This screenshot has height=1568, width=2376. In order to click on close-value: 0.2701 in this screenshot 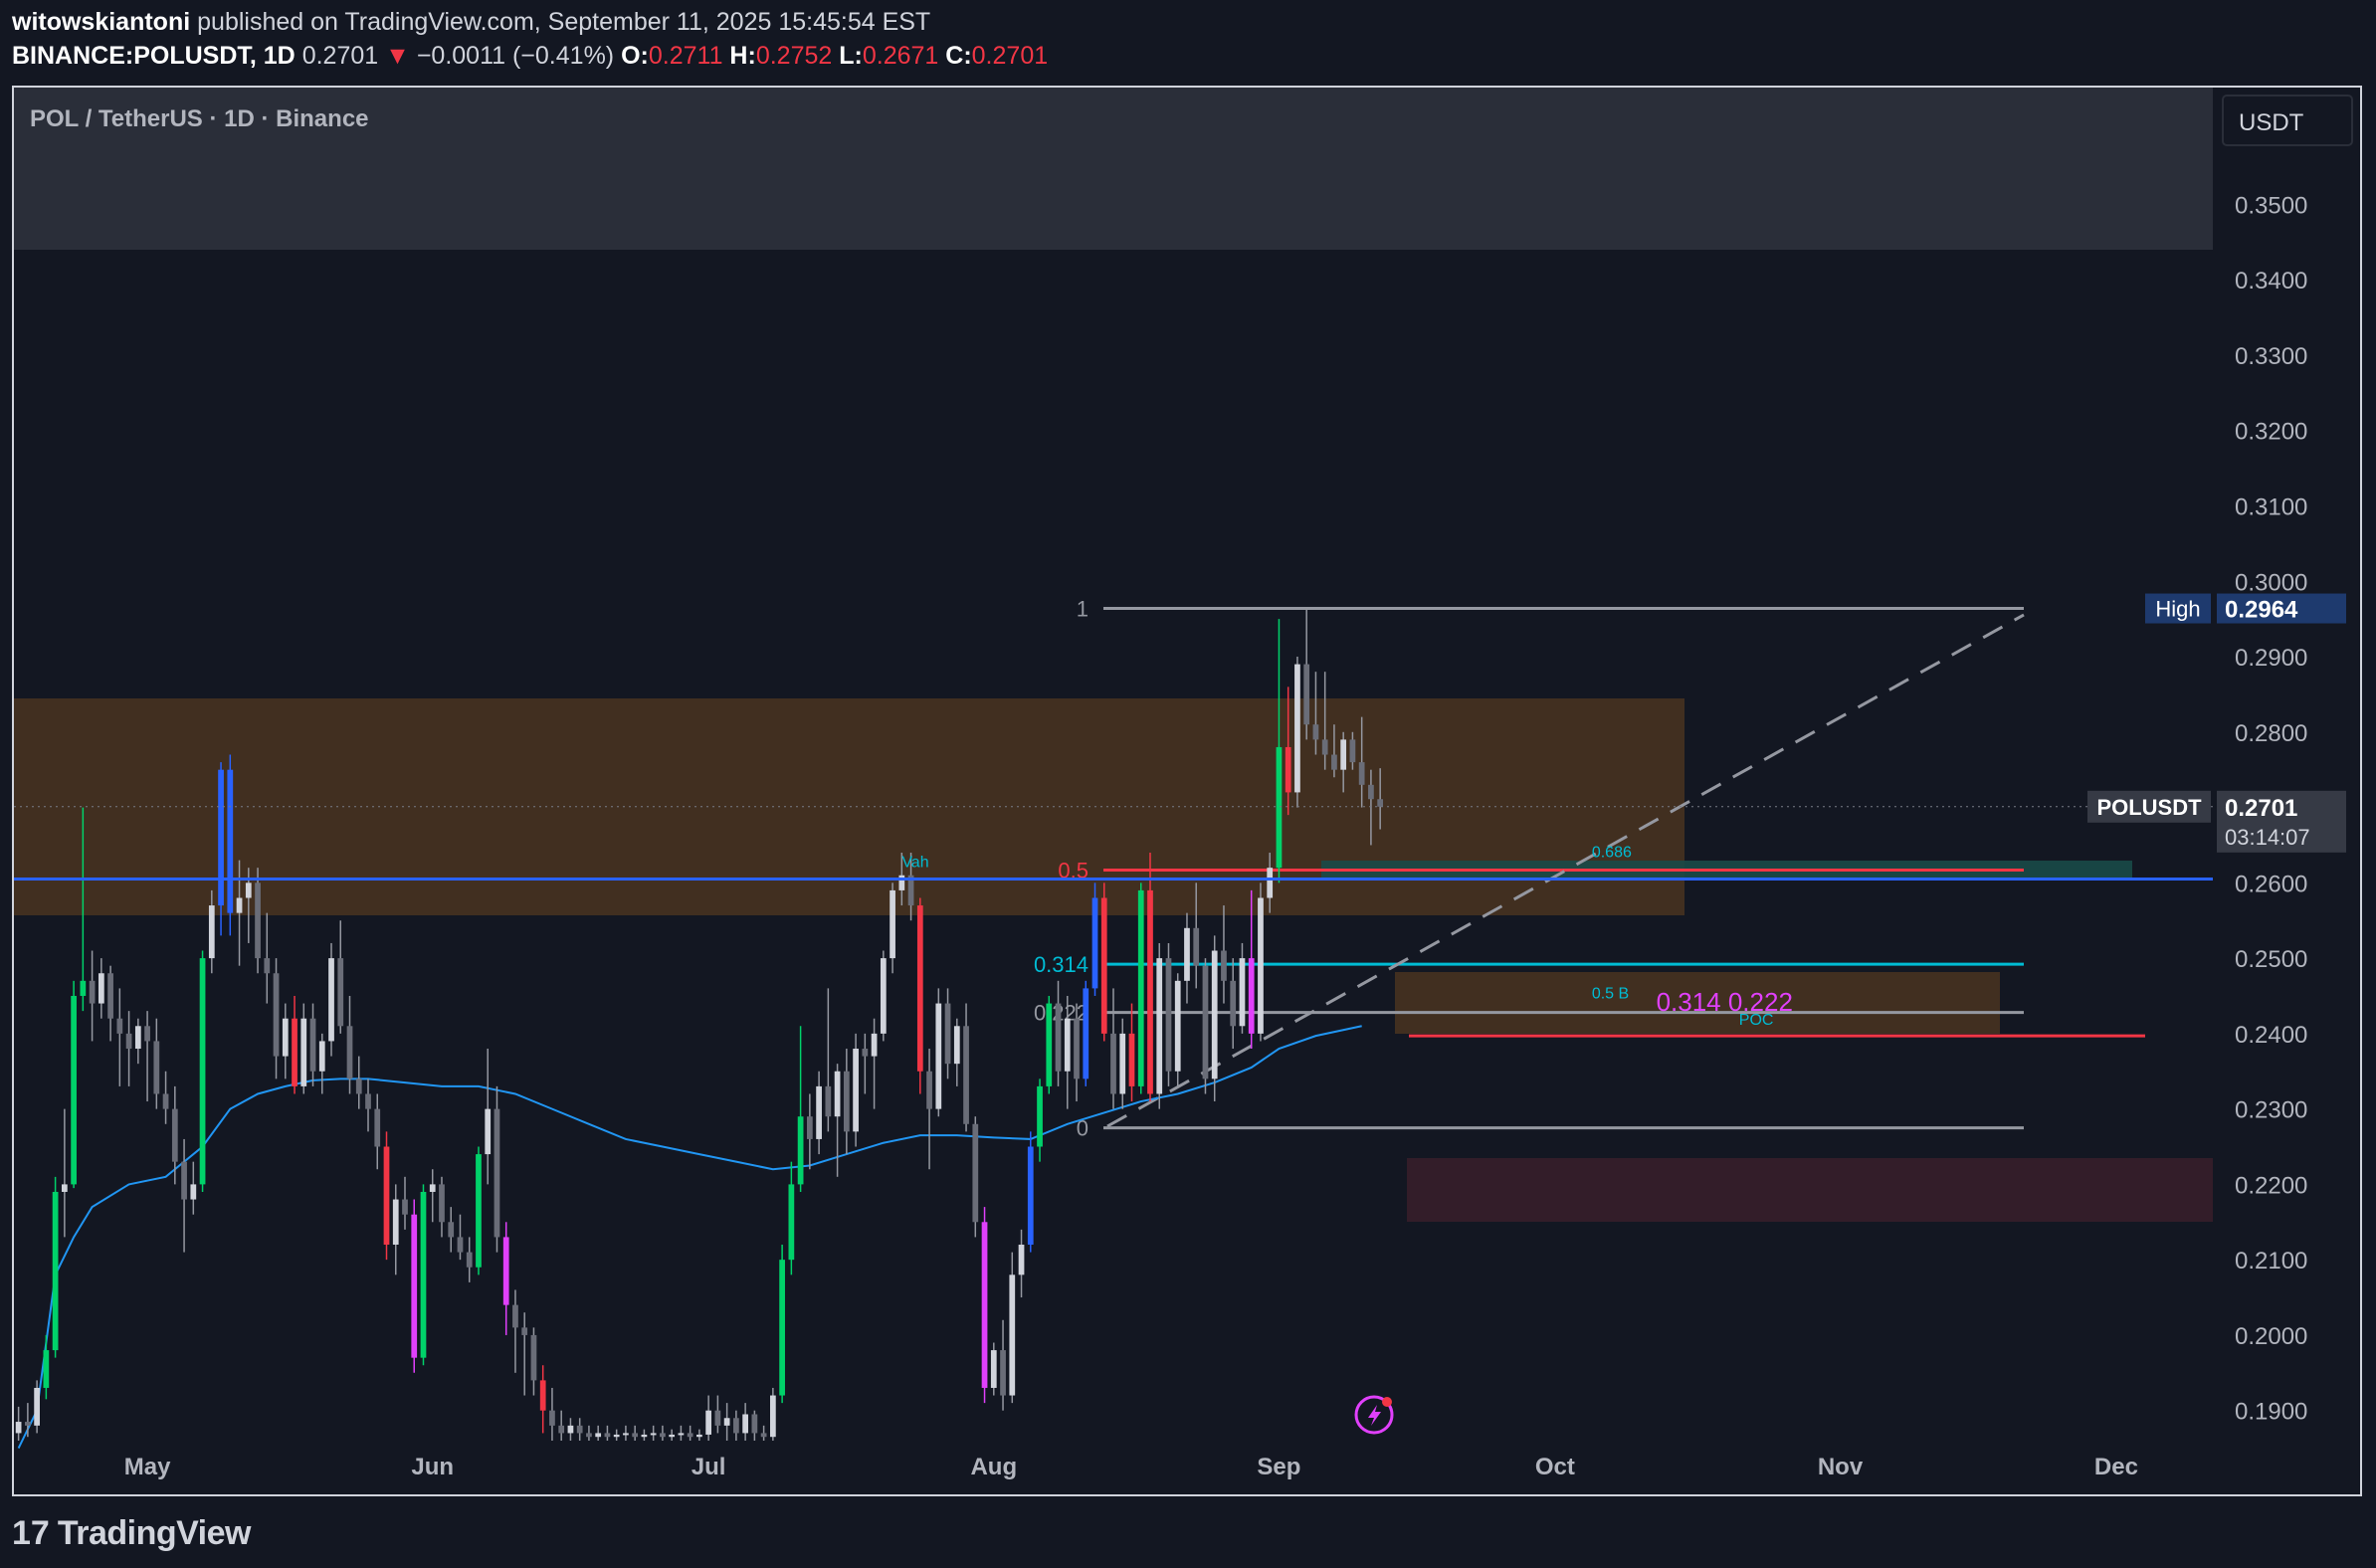, I will do `click(1010, 56)`.